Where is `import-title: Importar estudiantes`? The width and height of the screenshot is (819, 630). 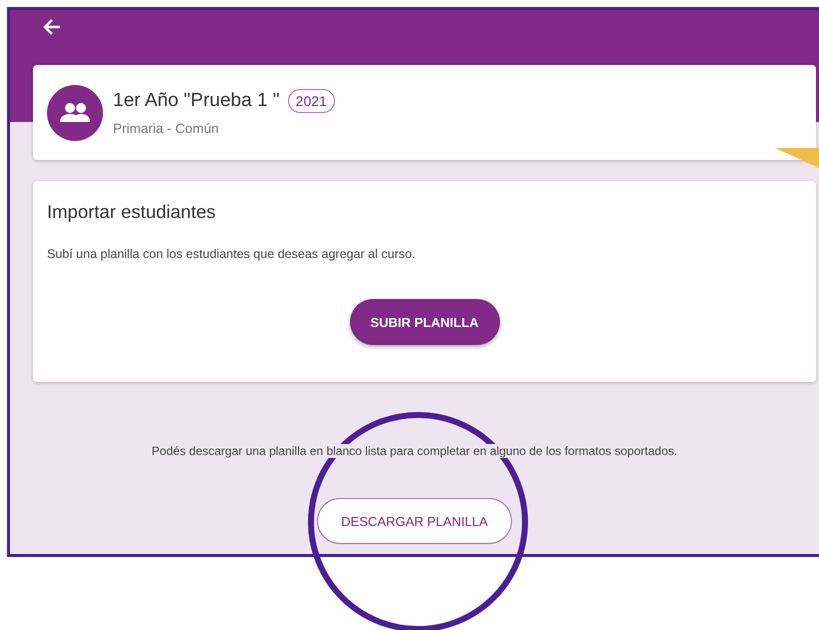 import-title: Importar estudiantes is located at coordinates (131, 212).